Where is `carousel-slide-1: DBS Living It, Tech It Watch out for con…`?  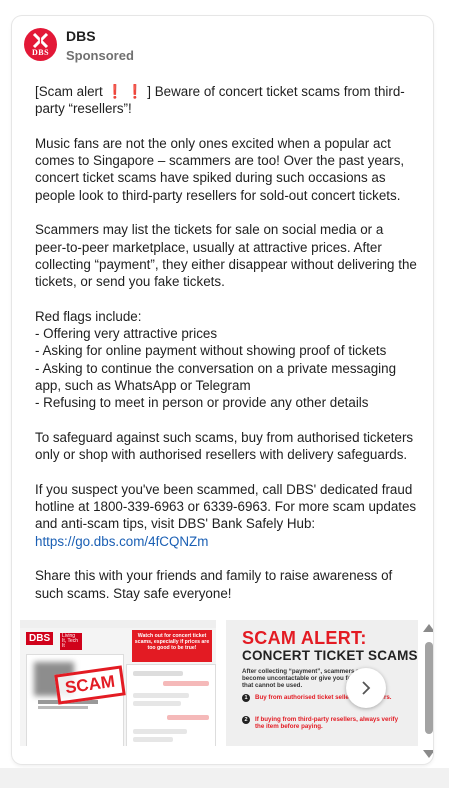 carousel-slide-1: DBS Living It, Tech It Watch out for con… is located at coordinates (118, 683).